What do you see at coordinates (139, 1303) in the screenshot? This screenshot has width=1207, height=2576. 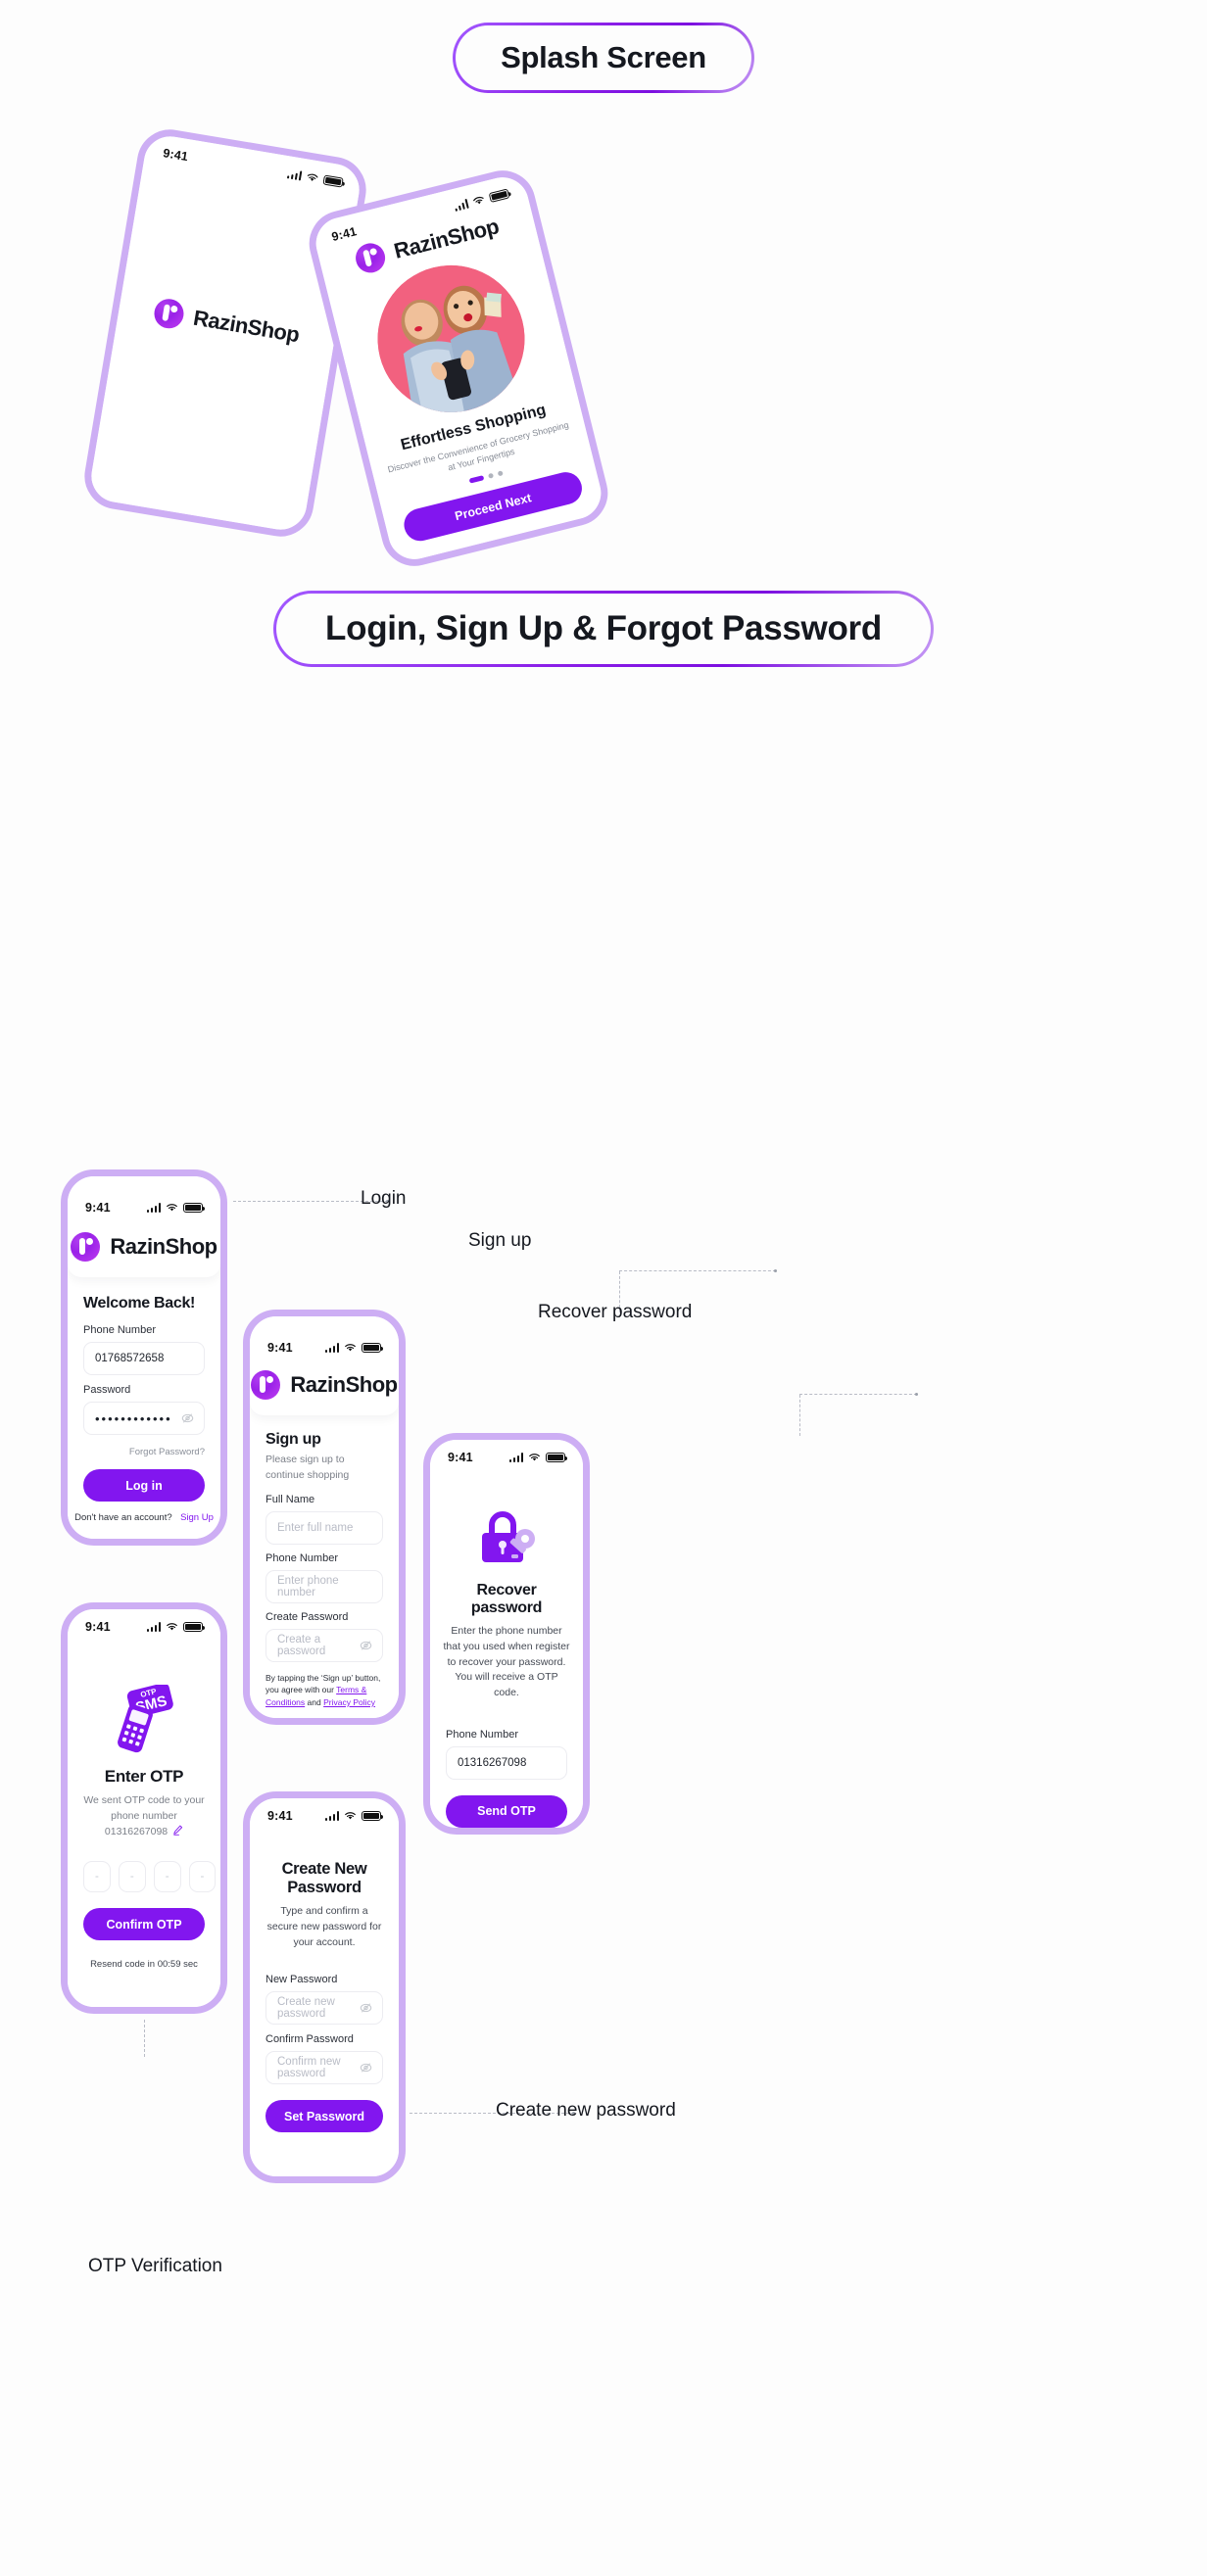 I see `login-heading: Welcome Back!` at bounding box center [139, 1303].